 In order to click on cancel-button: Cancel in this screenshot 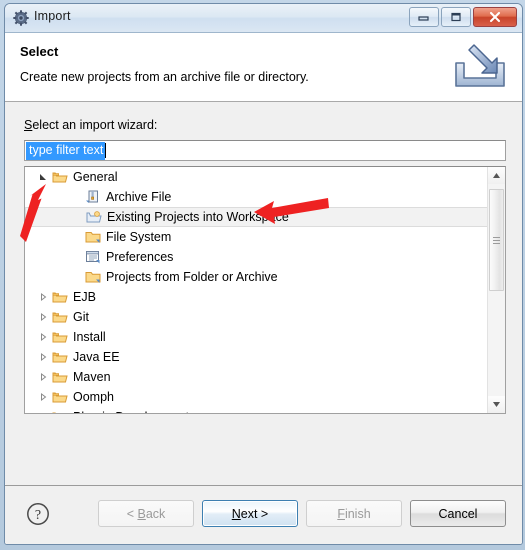, I will do `click(458, 513)`.